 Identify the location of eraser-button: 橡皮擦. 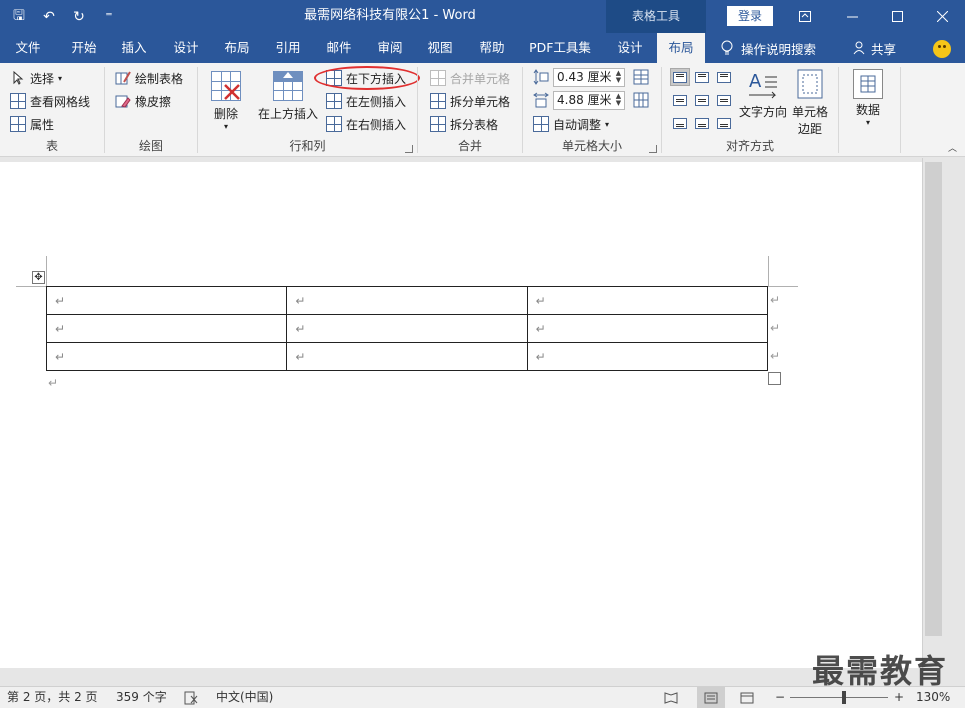
(143, 101).